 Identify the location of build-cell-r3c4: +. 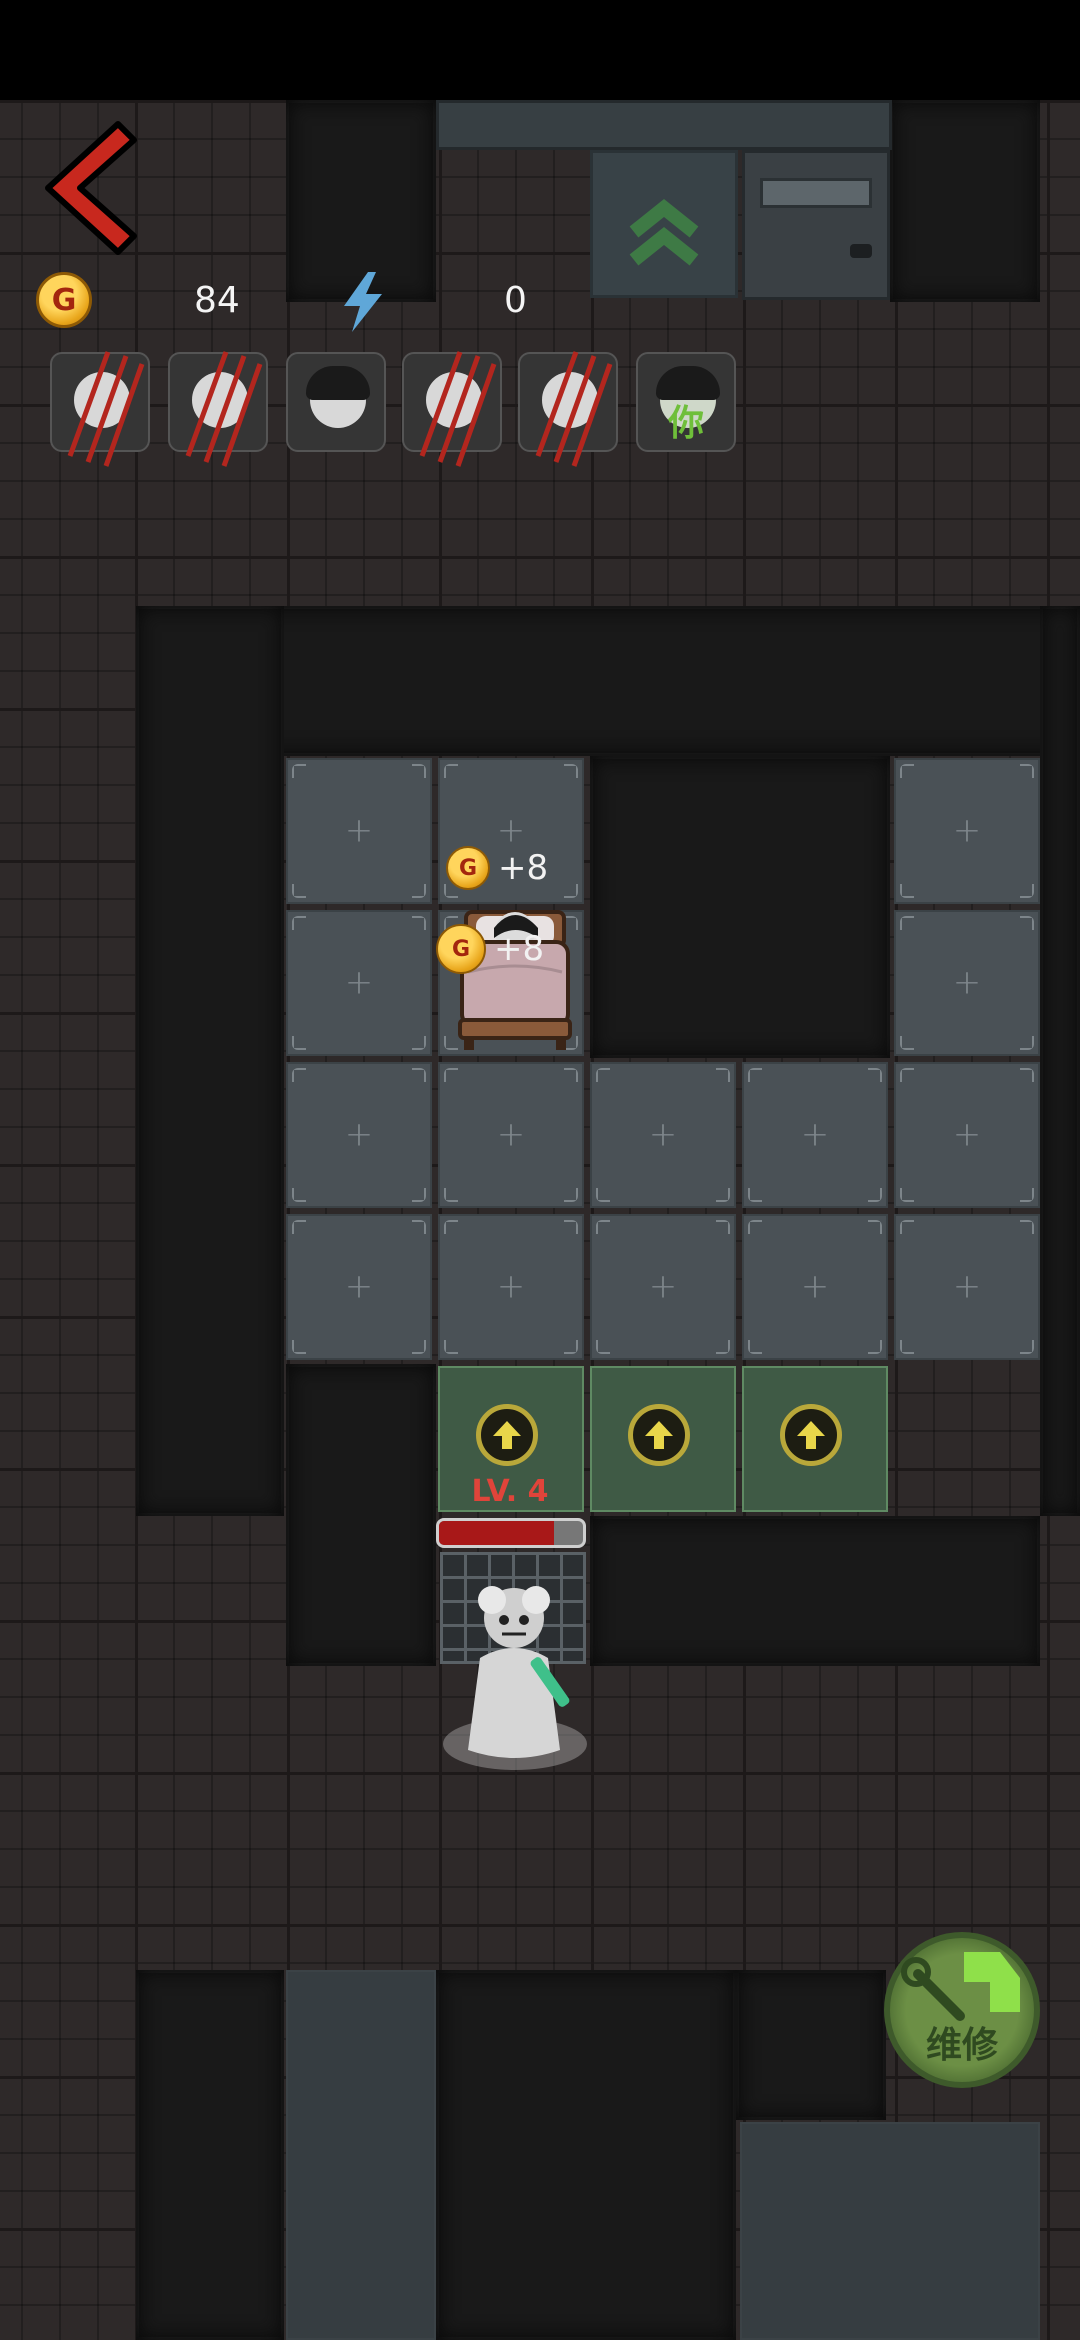
(815, 1135).